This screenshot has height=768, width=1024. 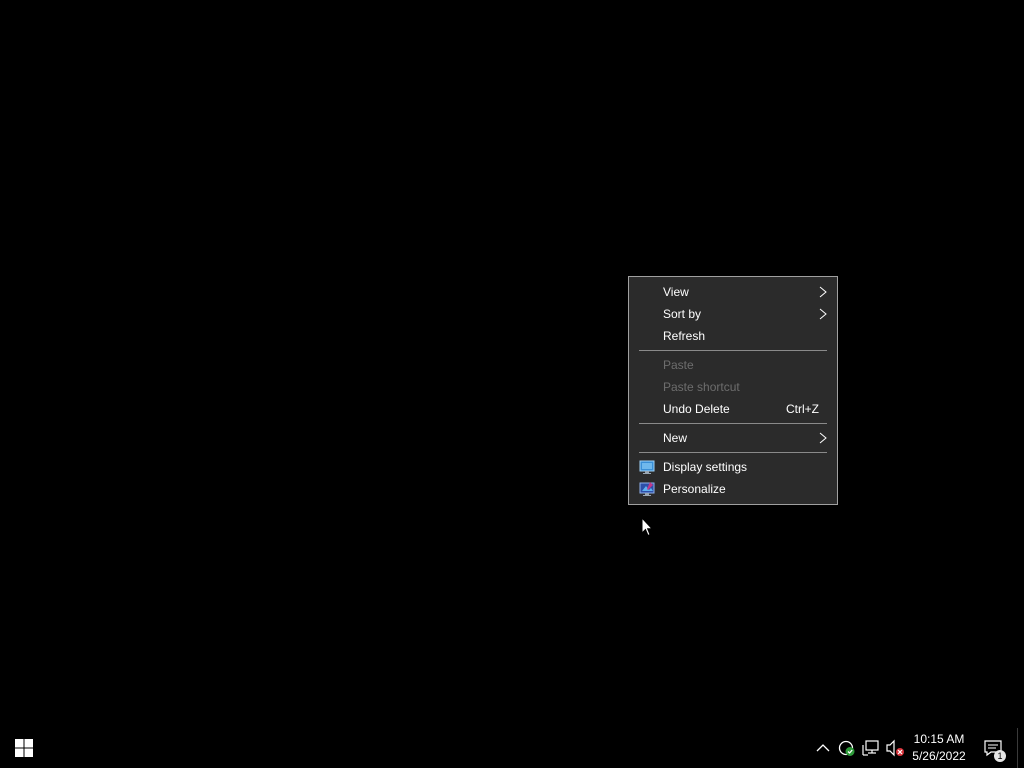 I want to click on volume-tray-button, so click(x=895, y=748).